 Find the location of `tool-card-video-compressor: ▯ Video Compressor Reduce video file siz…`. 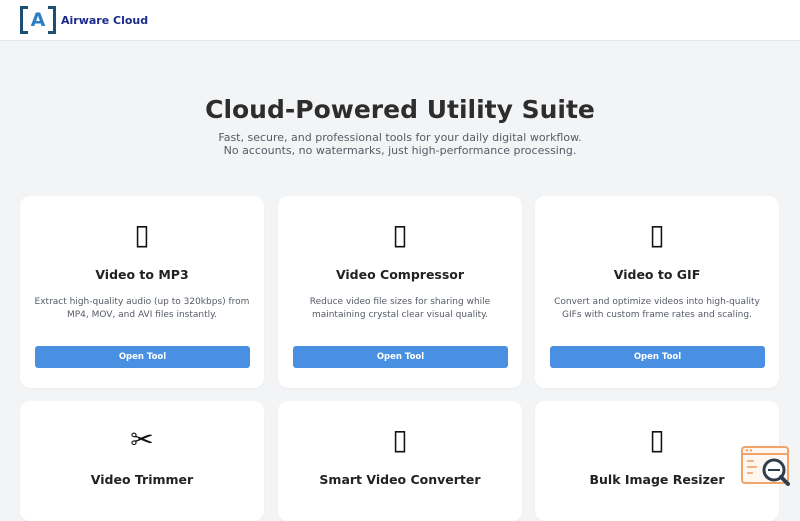

tool-card-video-compressor: ▯ Video Compressor Reduce video file siz… is located at coordinates (400, 292).